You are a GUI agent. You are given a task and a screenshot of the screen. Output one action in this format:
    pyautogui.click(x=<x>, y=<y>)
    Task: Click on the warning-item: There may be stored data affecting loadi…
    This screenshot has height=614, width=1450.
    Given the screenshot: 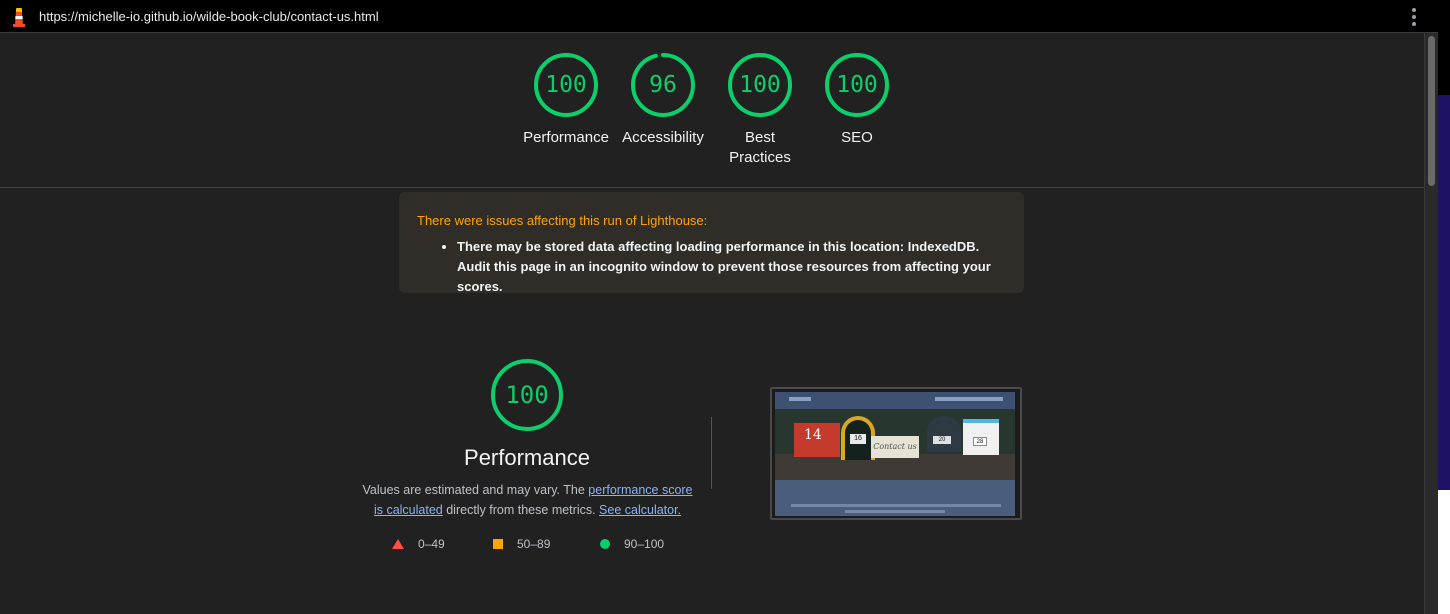 What is the action you would take?
    pyautogui.click(x=731, y=267)
    